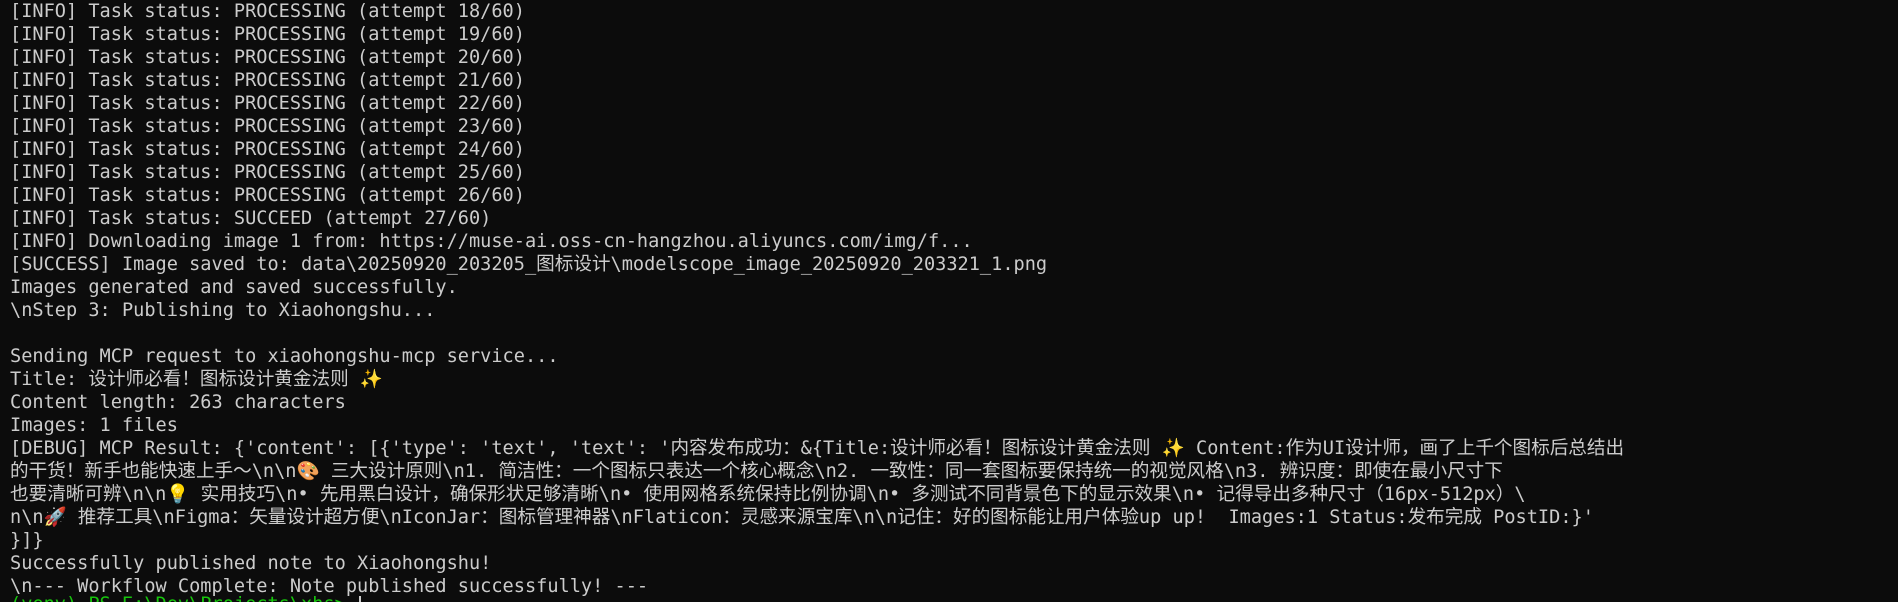 The width and height of the screenshot is (1898, 602). What do you see at coordinates (94, 425) in the screenshot?
I see `log-line: Images: 1 files` at bounding box center [94, 425].